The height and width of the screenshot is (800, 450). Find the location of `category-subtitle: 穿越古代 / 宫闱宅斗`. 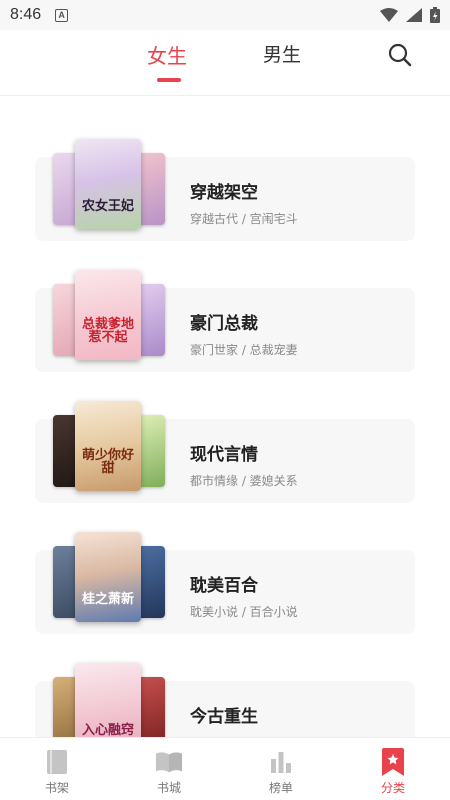

category-subtitle: 穿越古代 / 宫闱宅斗 is located at coordinates (244, 219).